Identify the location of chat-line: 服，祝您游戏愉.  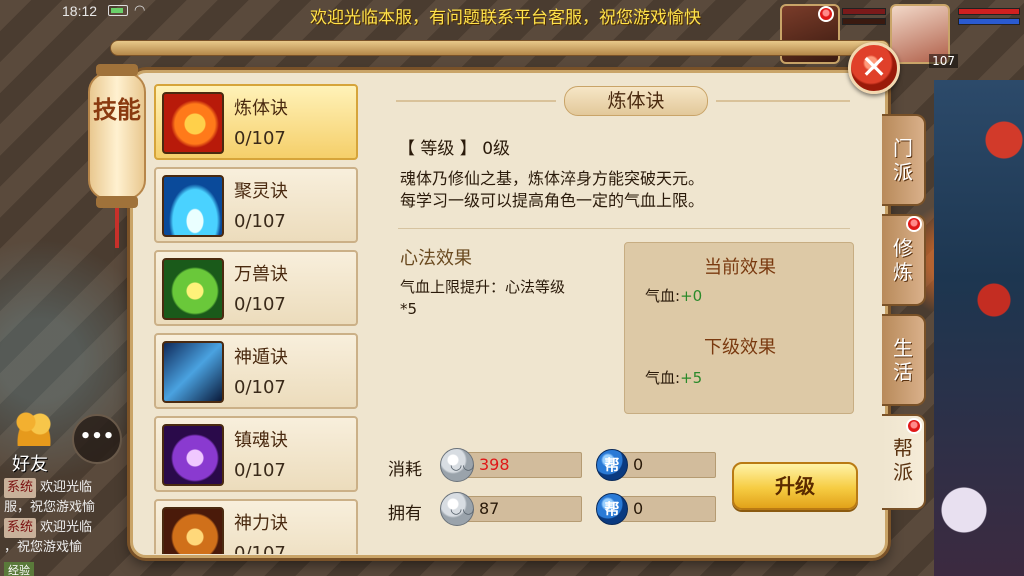
(50, 507).